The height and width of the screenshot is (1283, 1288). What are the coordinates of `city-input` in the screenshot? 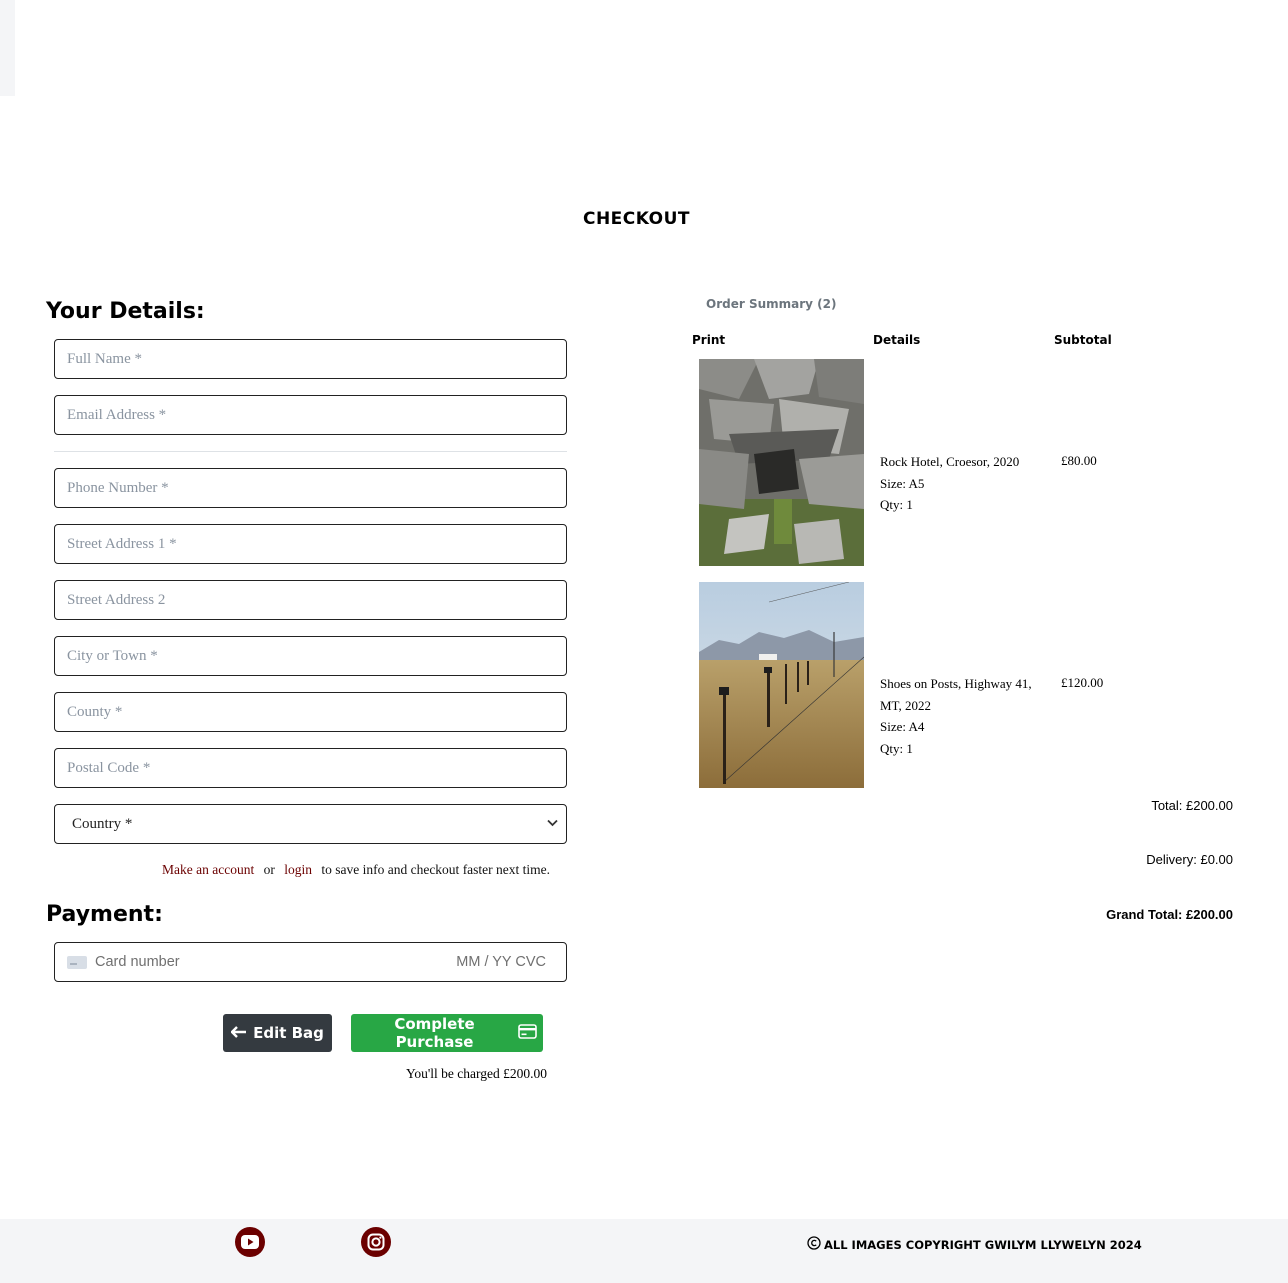 It's located at (310, 656).